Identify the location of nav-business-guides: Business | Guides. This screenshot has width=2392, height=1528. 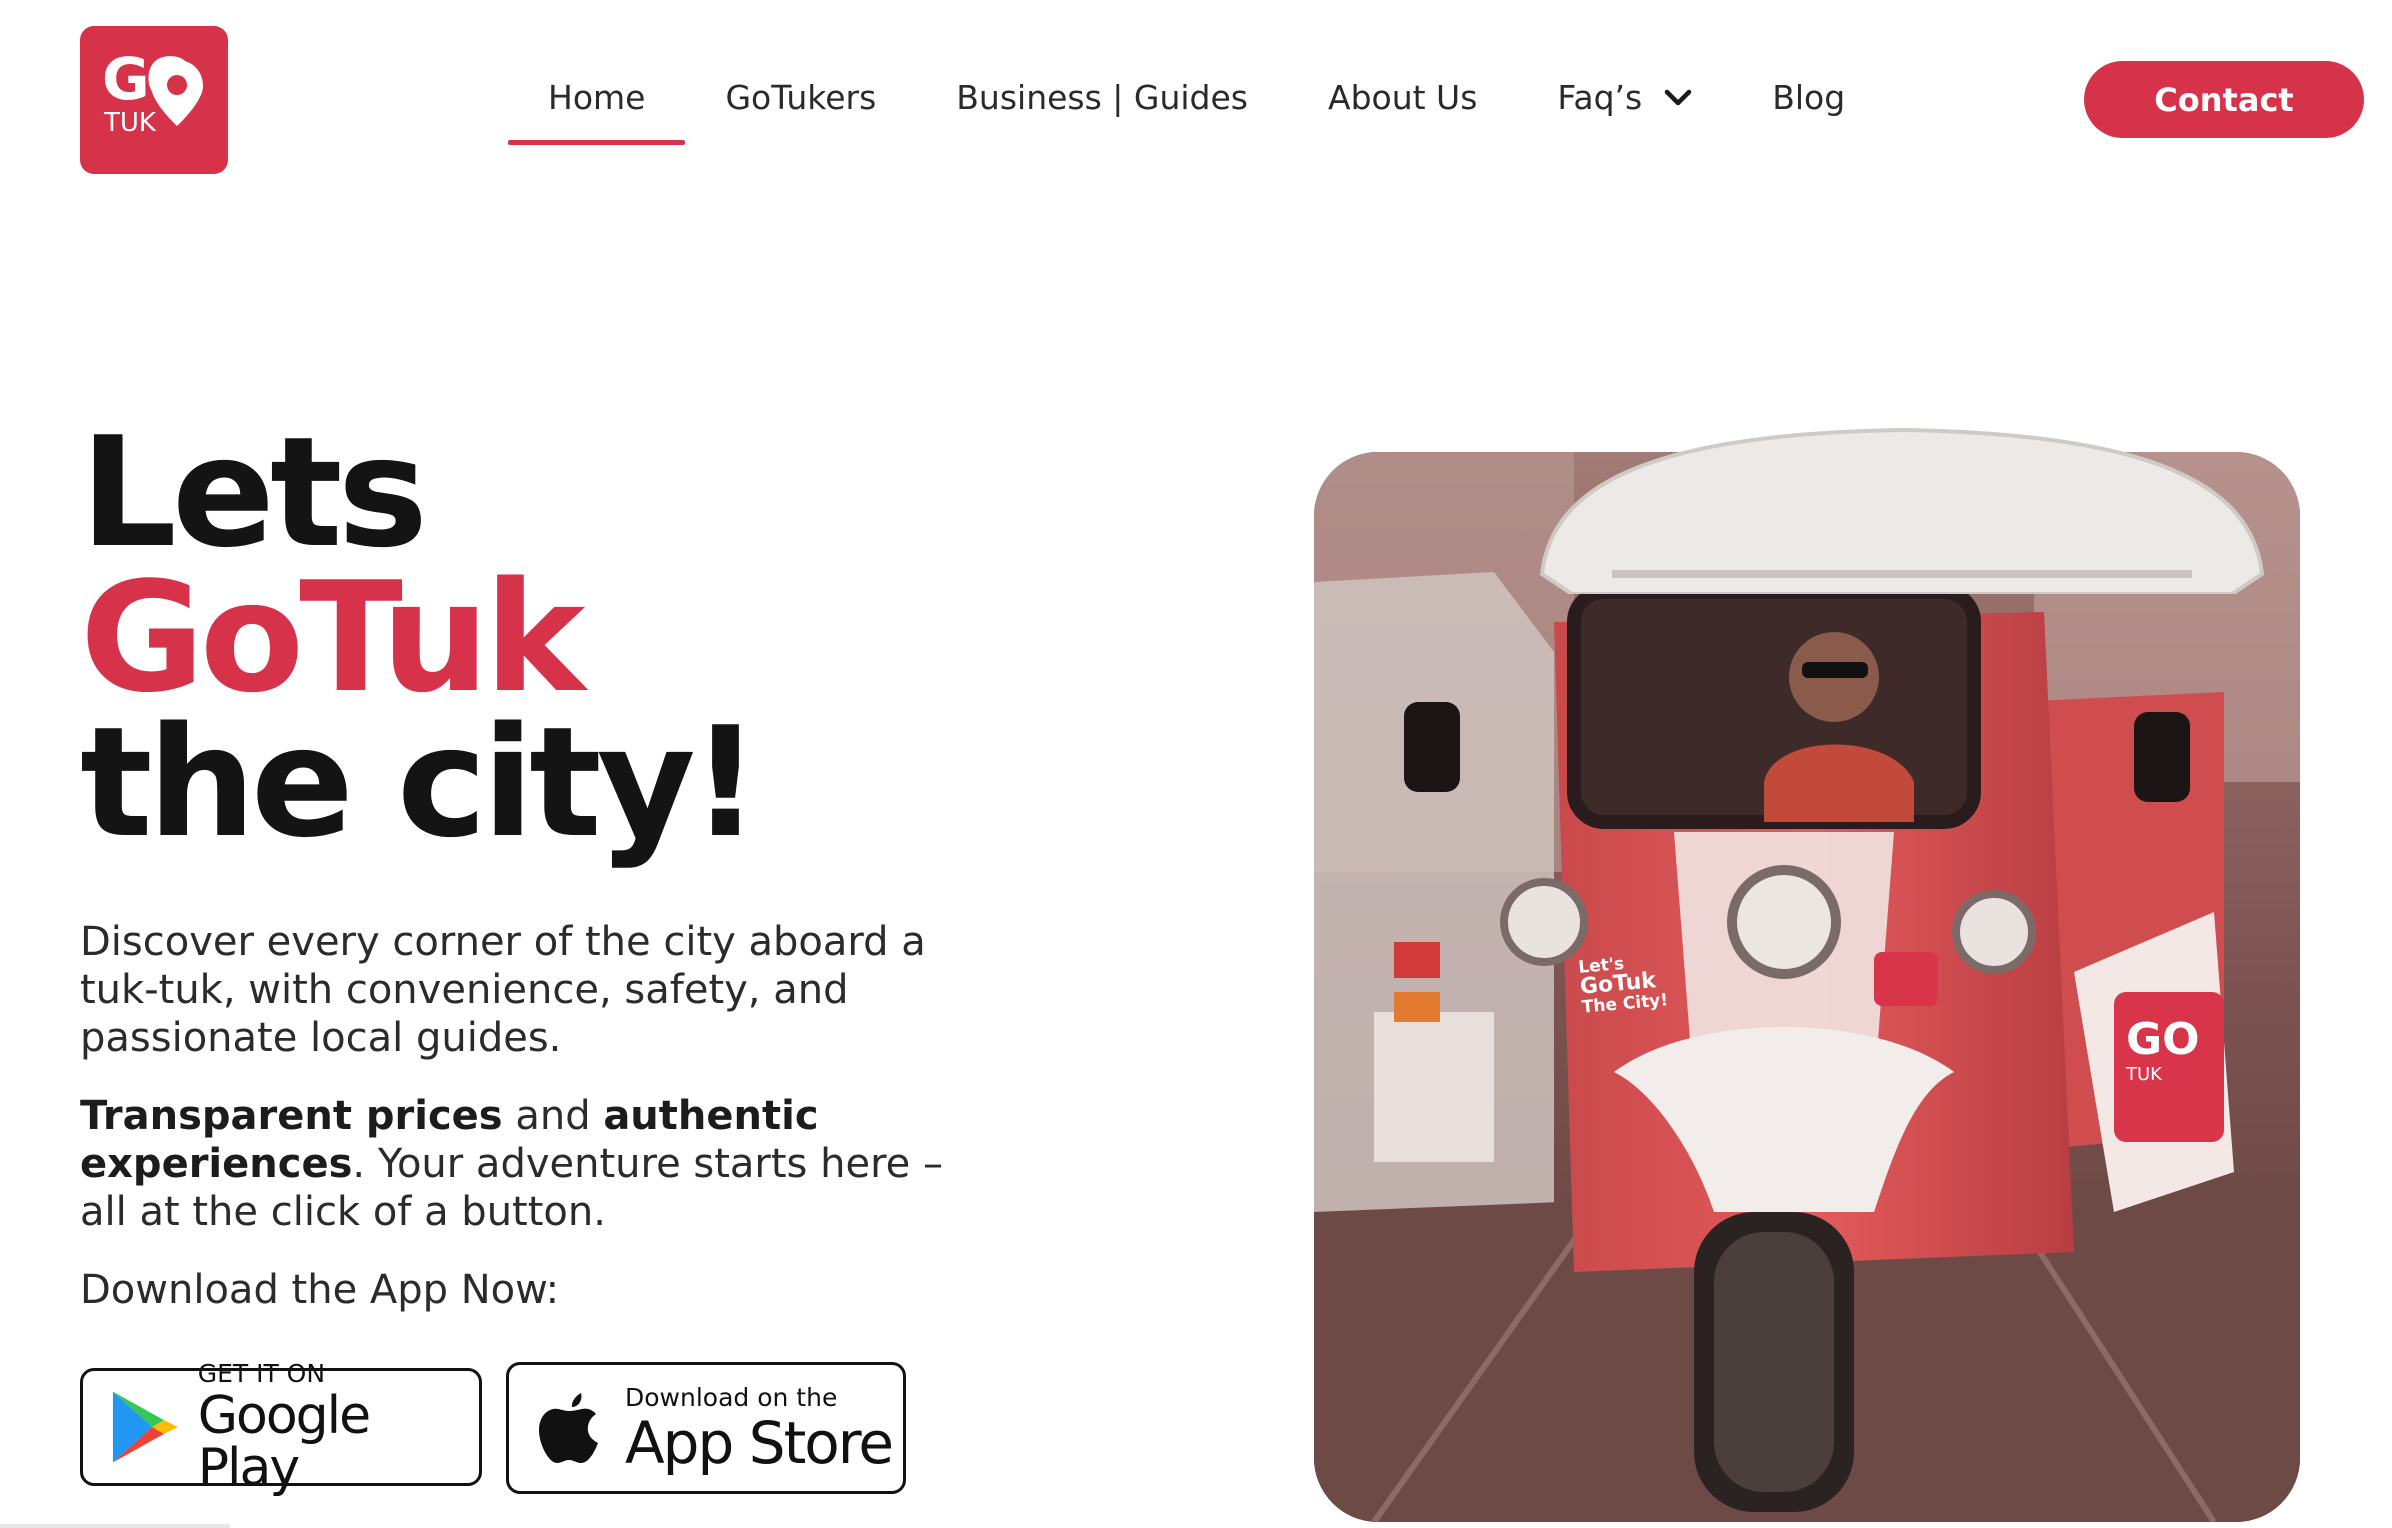
(1102, 108).